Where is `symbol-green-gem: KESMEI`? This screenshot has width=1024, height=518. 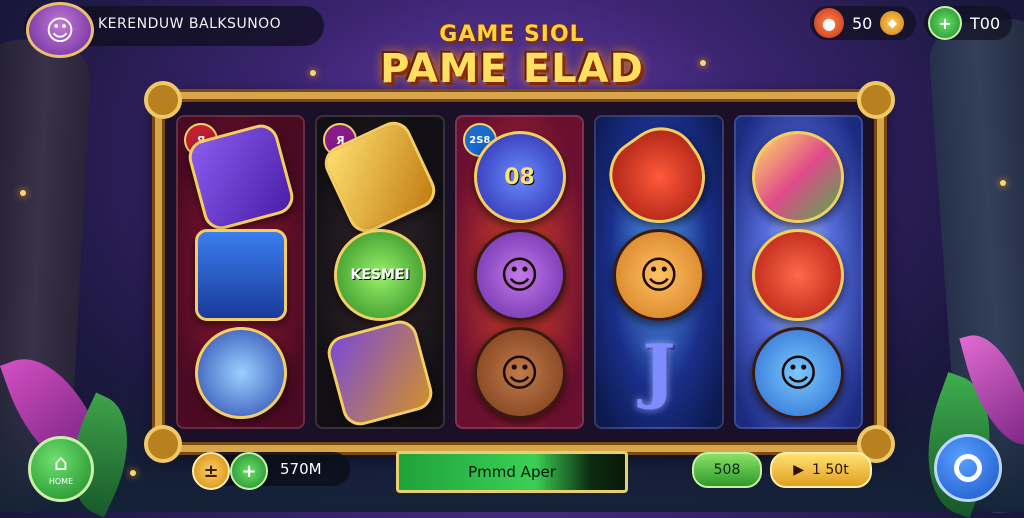
symbol-green-gem: KESMEI is located at coordinates (380, 275).